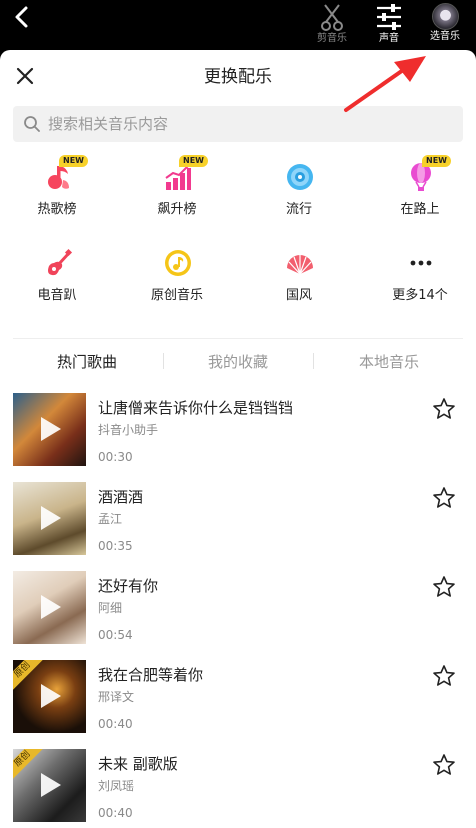 This screenshot has width=476, height=828. Describe the element at coordinates (128, 586) in the screenshot. I see `song-title: 还好有你` at that location.